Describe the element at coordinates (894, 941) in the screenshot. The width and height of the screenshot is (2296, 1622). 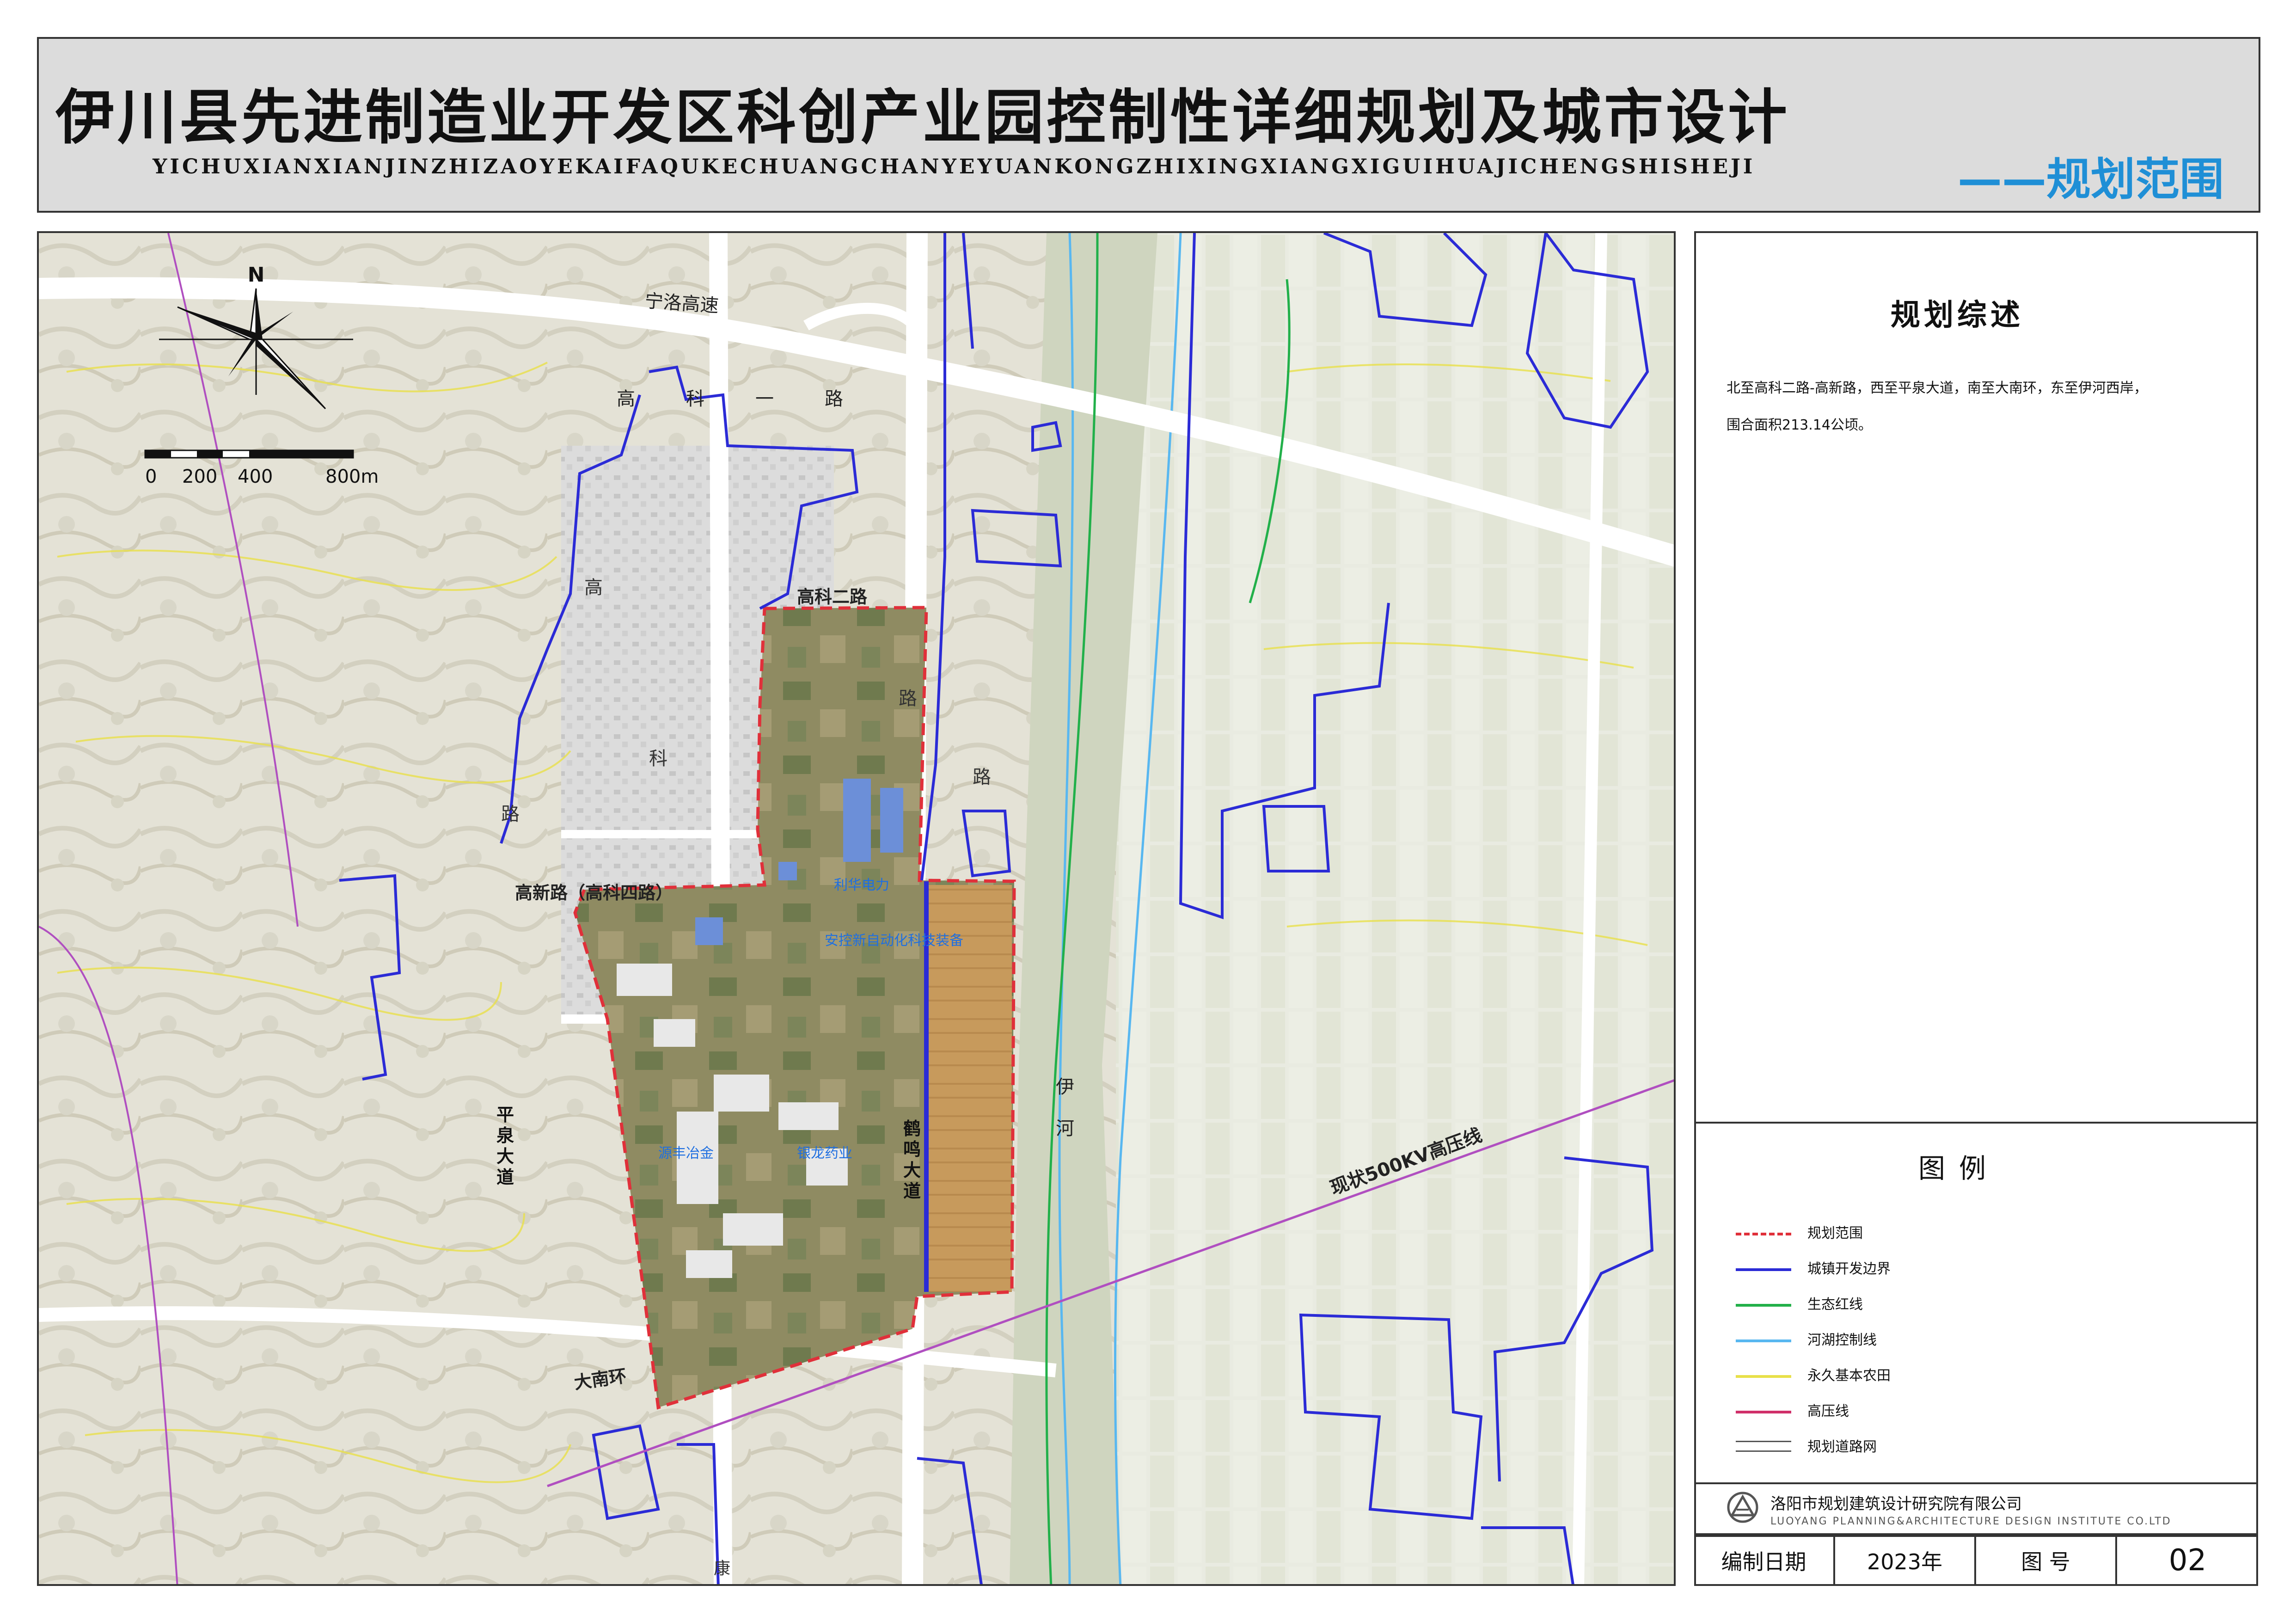
I see `label-anchi: 安控新自动化科技装备` at that location.